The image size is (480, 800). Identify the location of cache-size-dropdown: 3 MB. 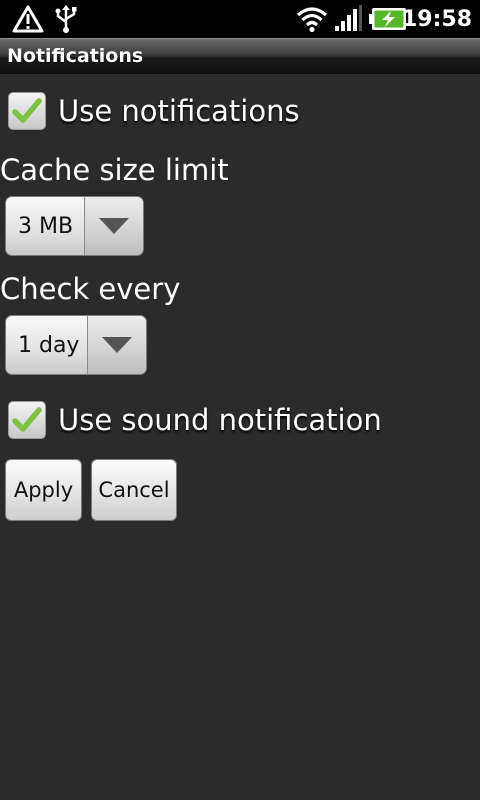
(74, 226).